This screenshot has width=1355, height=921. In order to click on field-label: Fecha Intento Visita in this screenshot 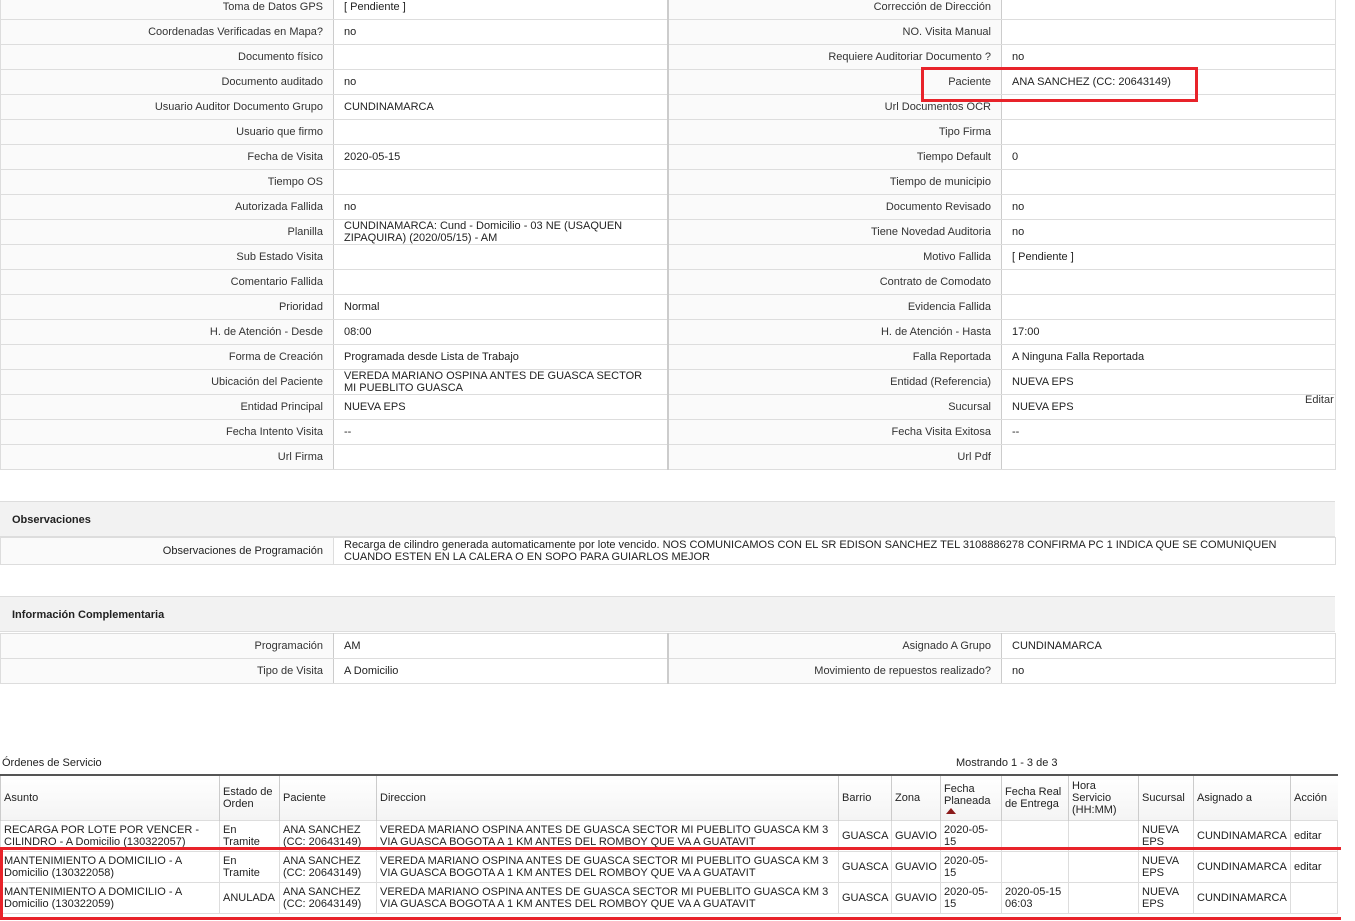, I will do `click(167, 432)`.